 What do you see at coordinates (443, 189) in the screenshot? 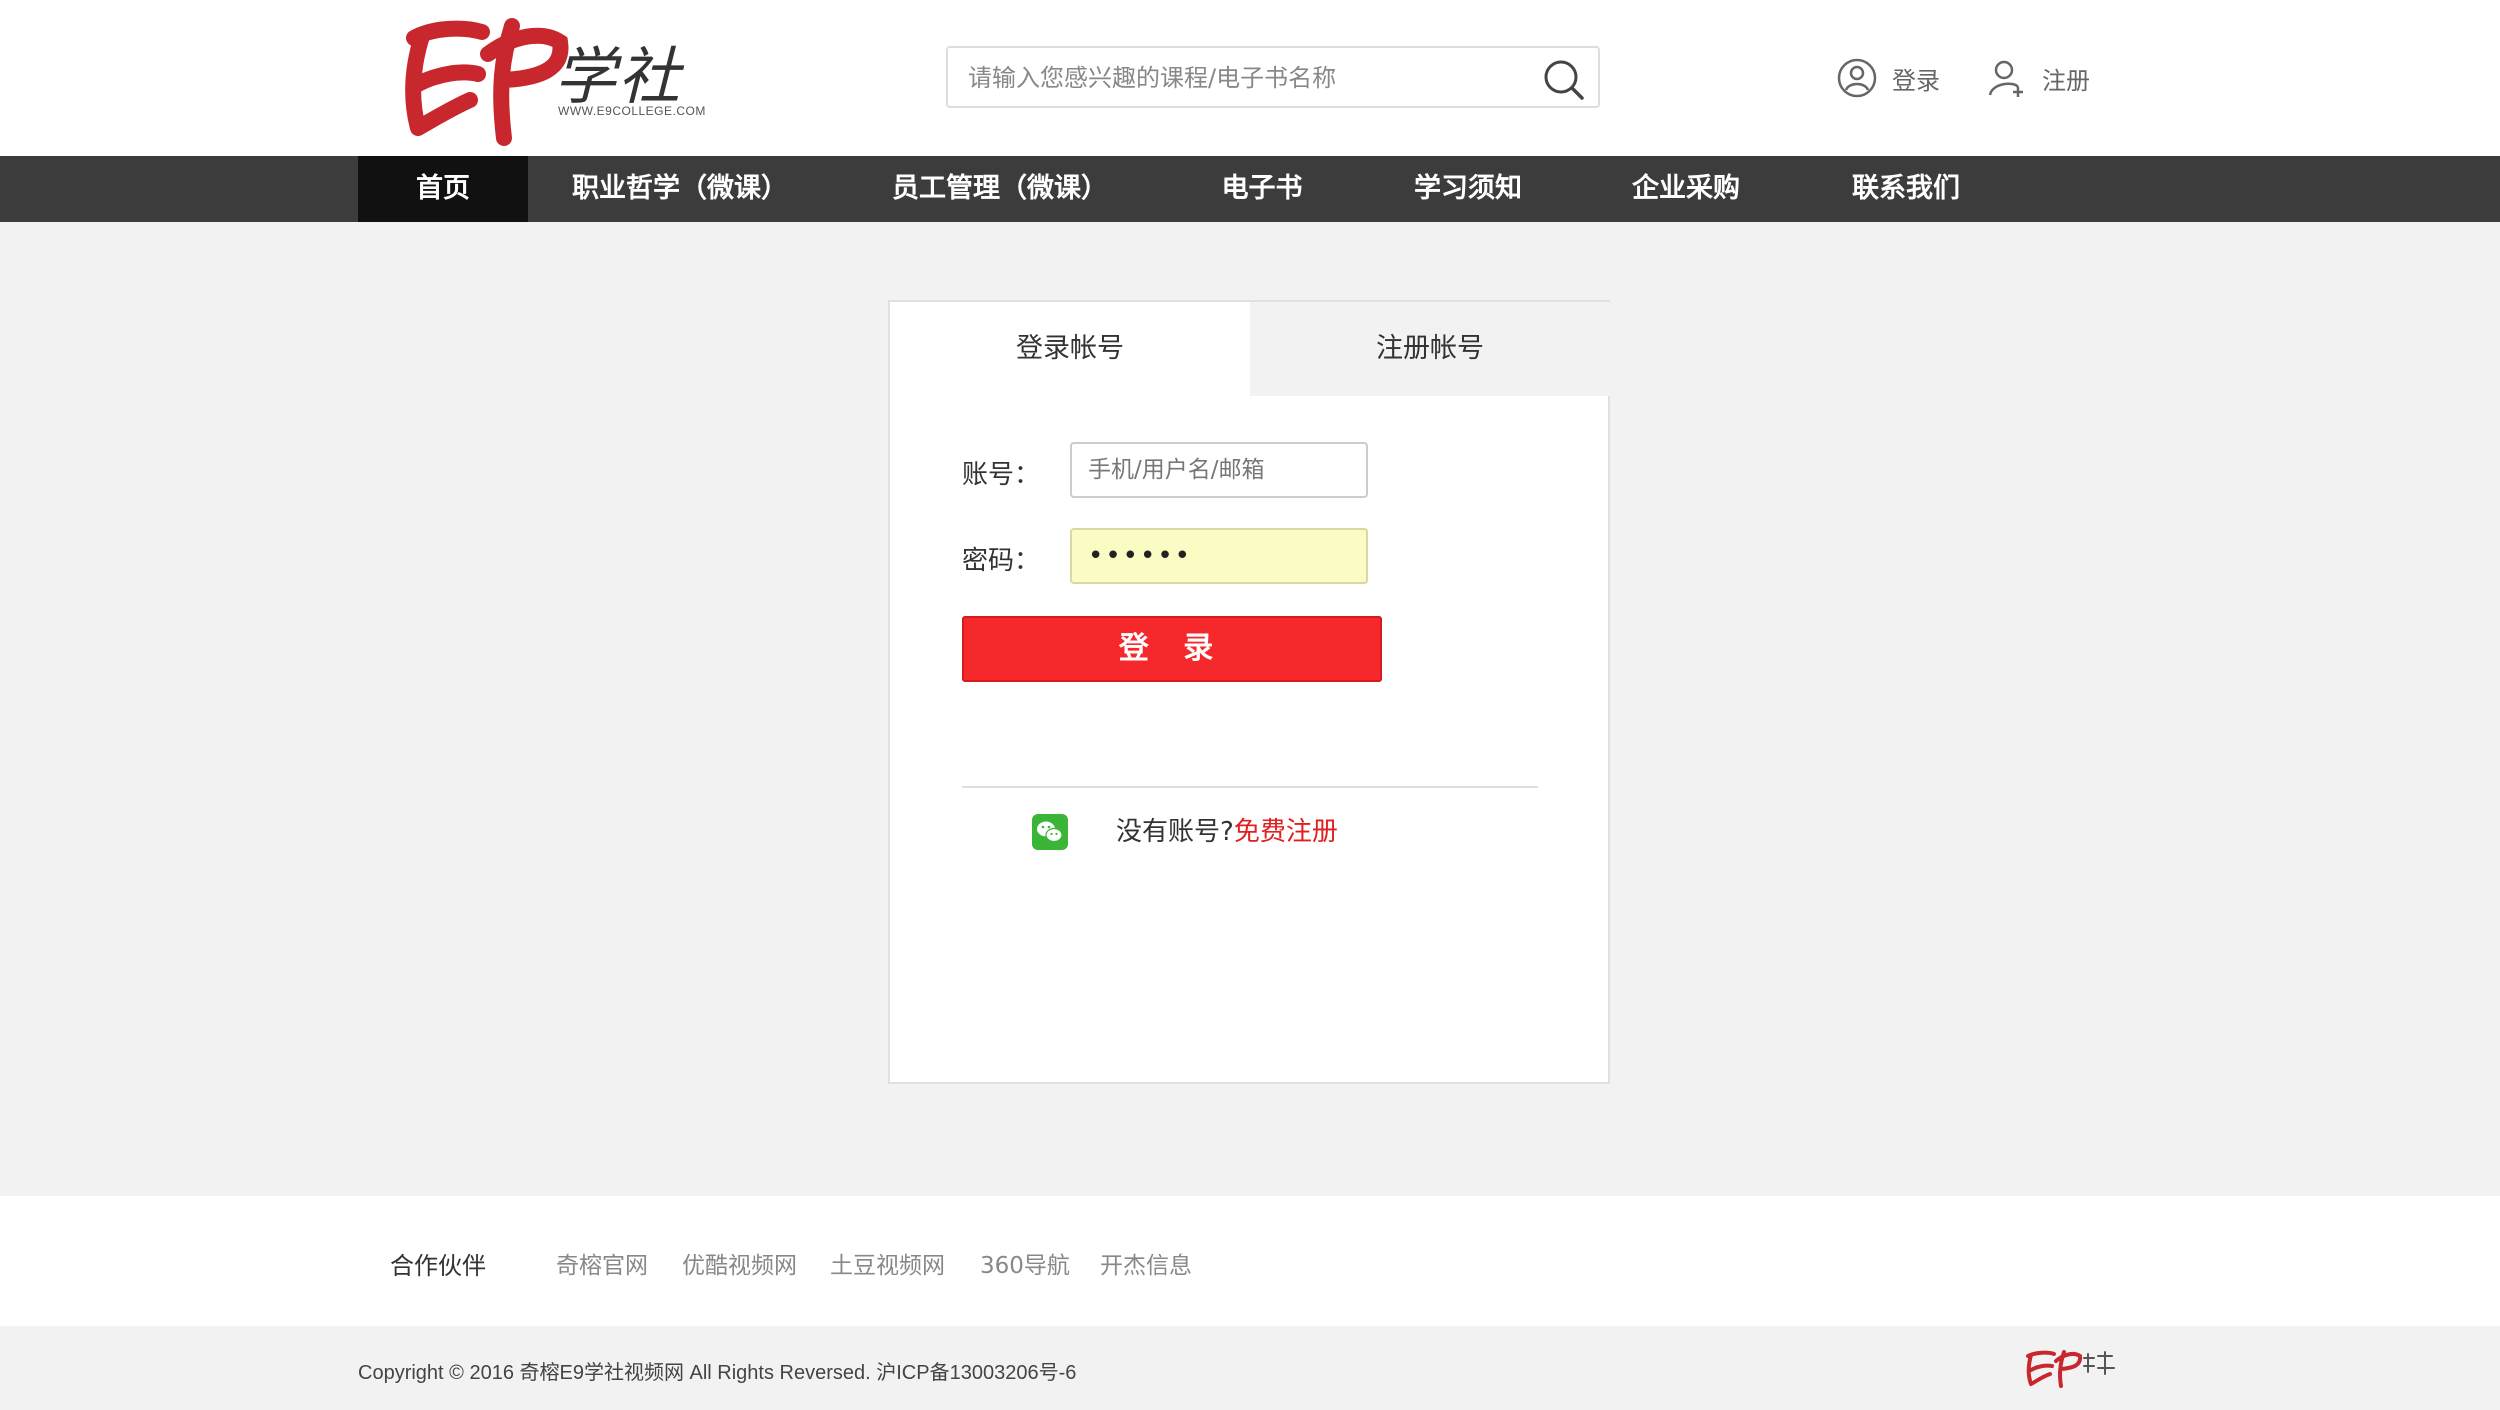
I see `nav-item-home: 首页` at bounding box center [443, 189].